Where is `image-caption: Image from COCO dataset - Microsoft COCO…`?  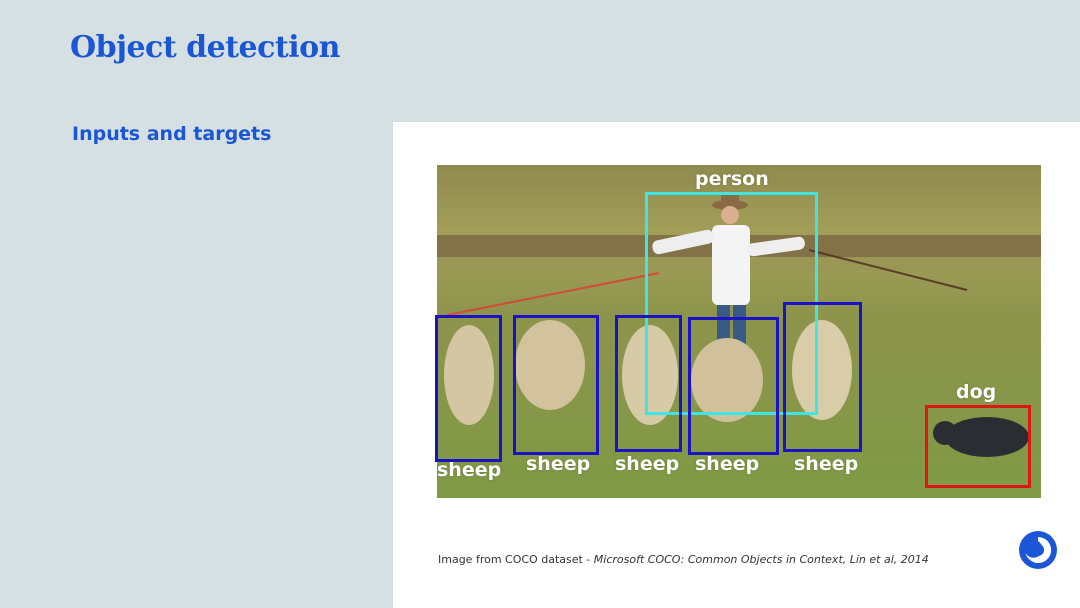 image-caption: Image from COCO dataset - Microsoft COCO… is located at coordinates (683, 559).